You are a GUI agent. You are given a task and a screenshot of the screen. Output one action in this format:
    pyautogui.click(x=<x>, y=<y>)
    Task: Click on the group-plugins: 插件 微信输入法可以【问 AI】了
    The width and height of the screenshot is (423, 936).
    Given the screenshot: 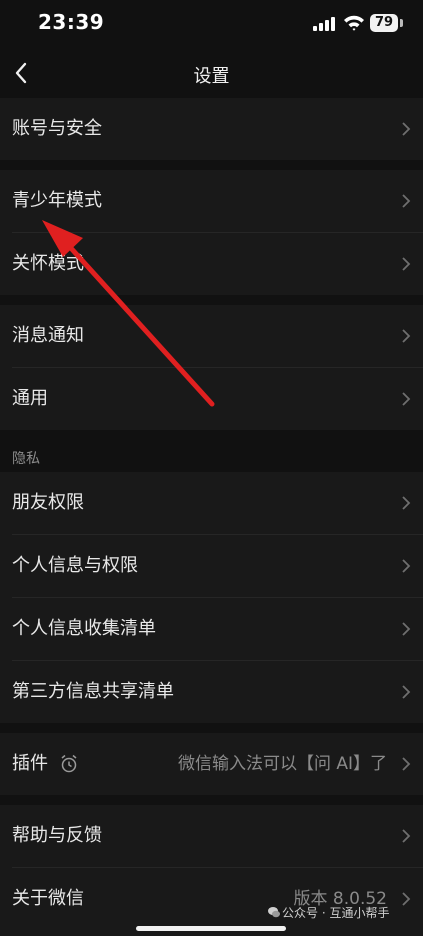 What is the action you would take?
    pyautogui.click(x=211, y=764)
    